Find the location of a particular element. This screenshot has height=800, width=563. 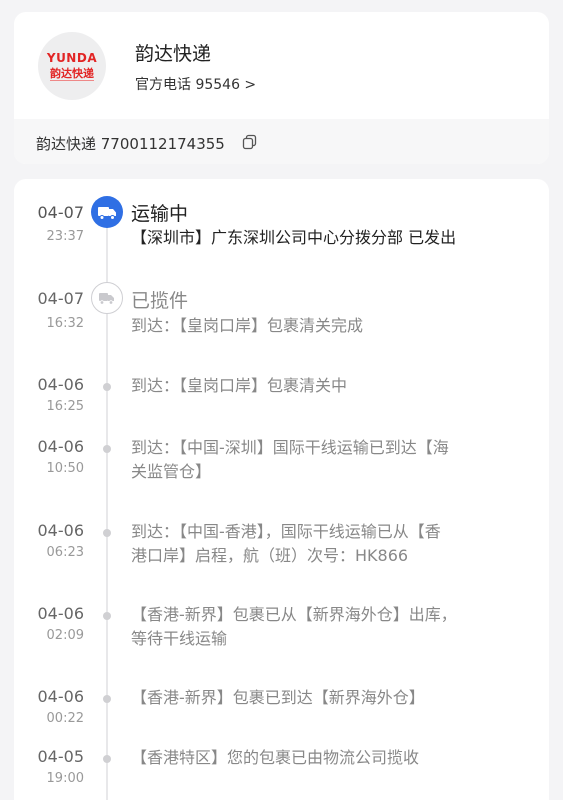

event-description: 【香港-新界】包裹已从【新界海外仓】出库， 等待干线运输 is located at coordinates (323, 627).